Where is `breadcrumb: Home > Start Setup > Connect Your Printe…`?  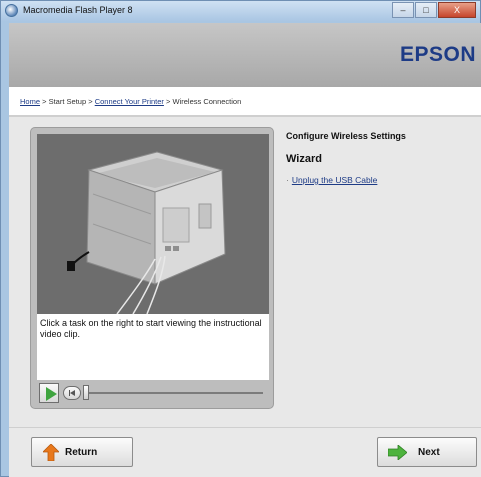 breadcrumb: Home > Start Setup > Connect Your Printe… is located at coordinates (130, 101).